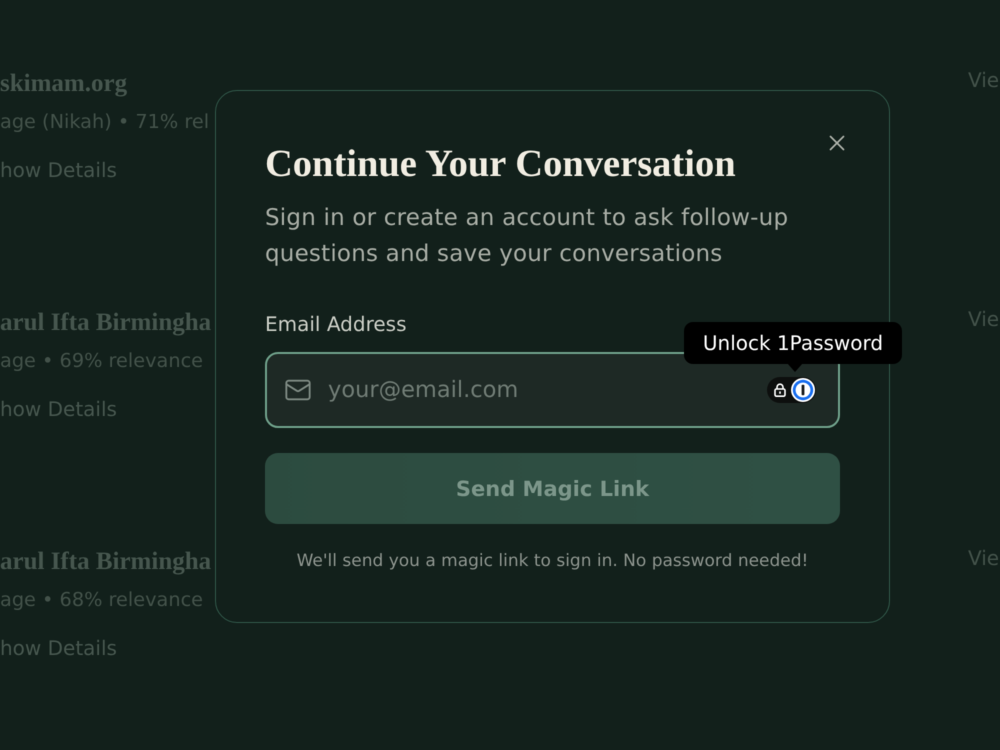 The width and height of the screenshot is (1000, 750). What do you see at coordinates (500, 164) in the screenshot?
I see `dialog-title: Continue Your Conversation` at bounding box center [500, 164].